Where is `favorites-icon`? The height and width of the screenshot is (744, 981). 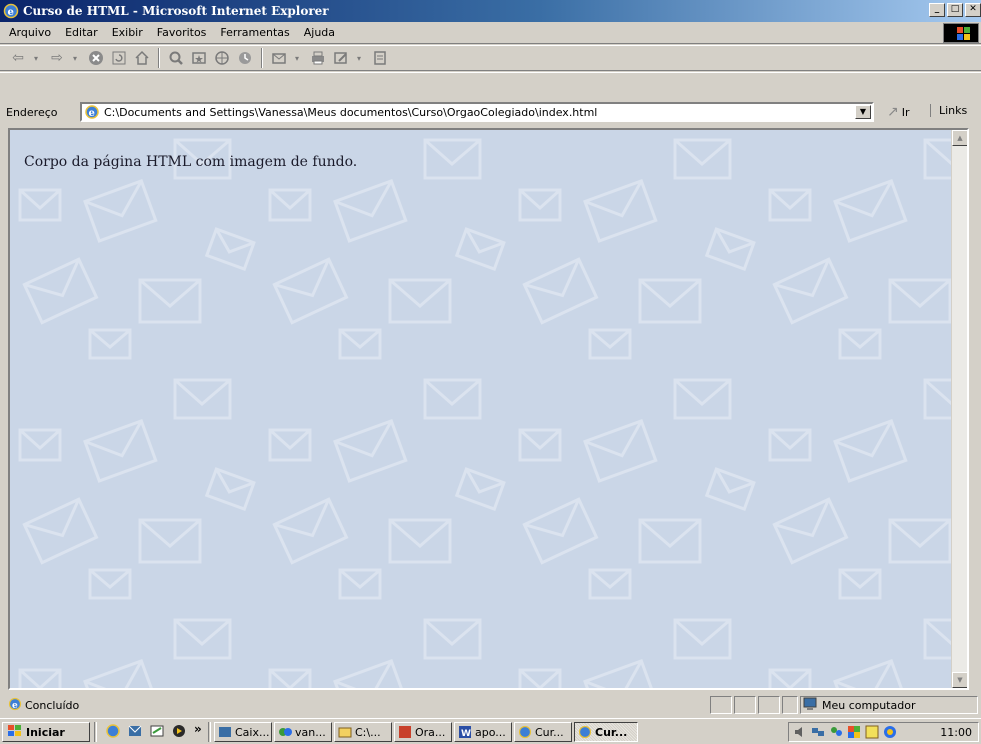
favorites-icon is located at coordinates (199, 58).